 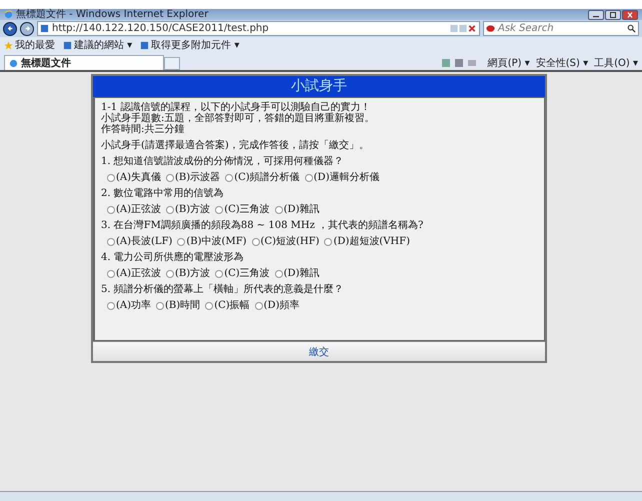 I want to click on browser-tab: 無標題文件, so click(x=84, y=62).